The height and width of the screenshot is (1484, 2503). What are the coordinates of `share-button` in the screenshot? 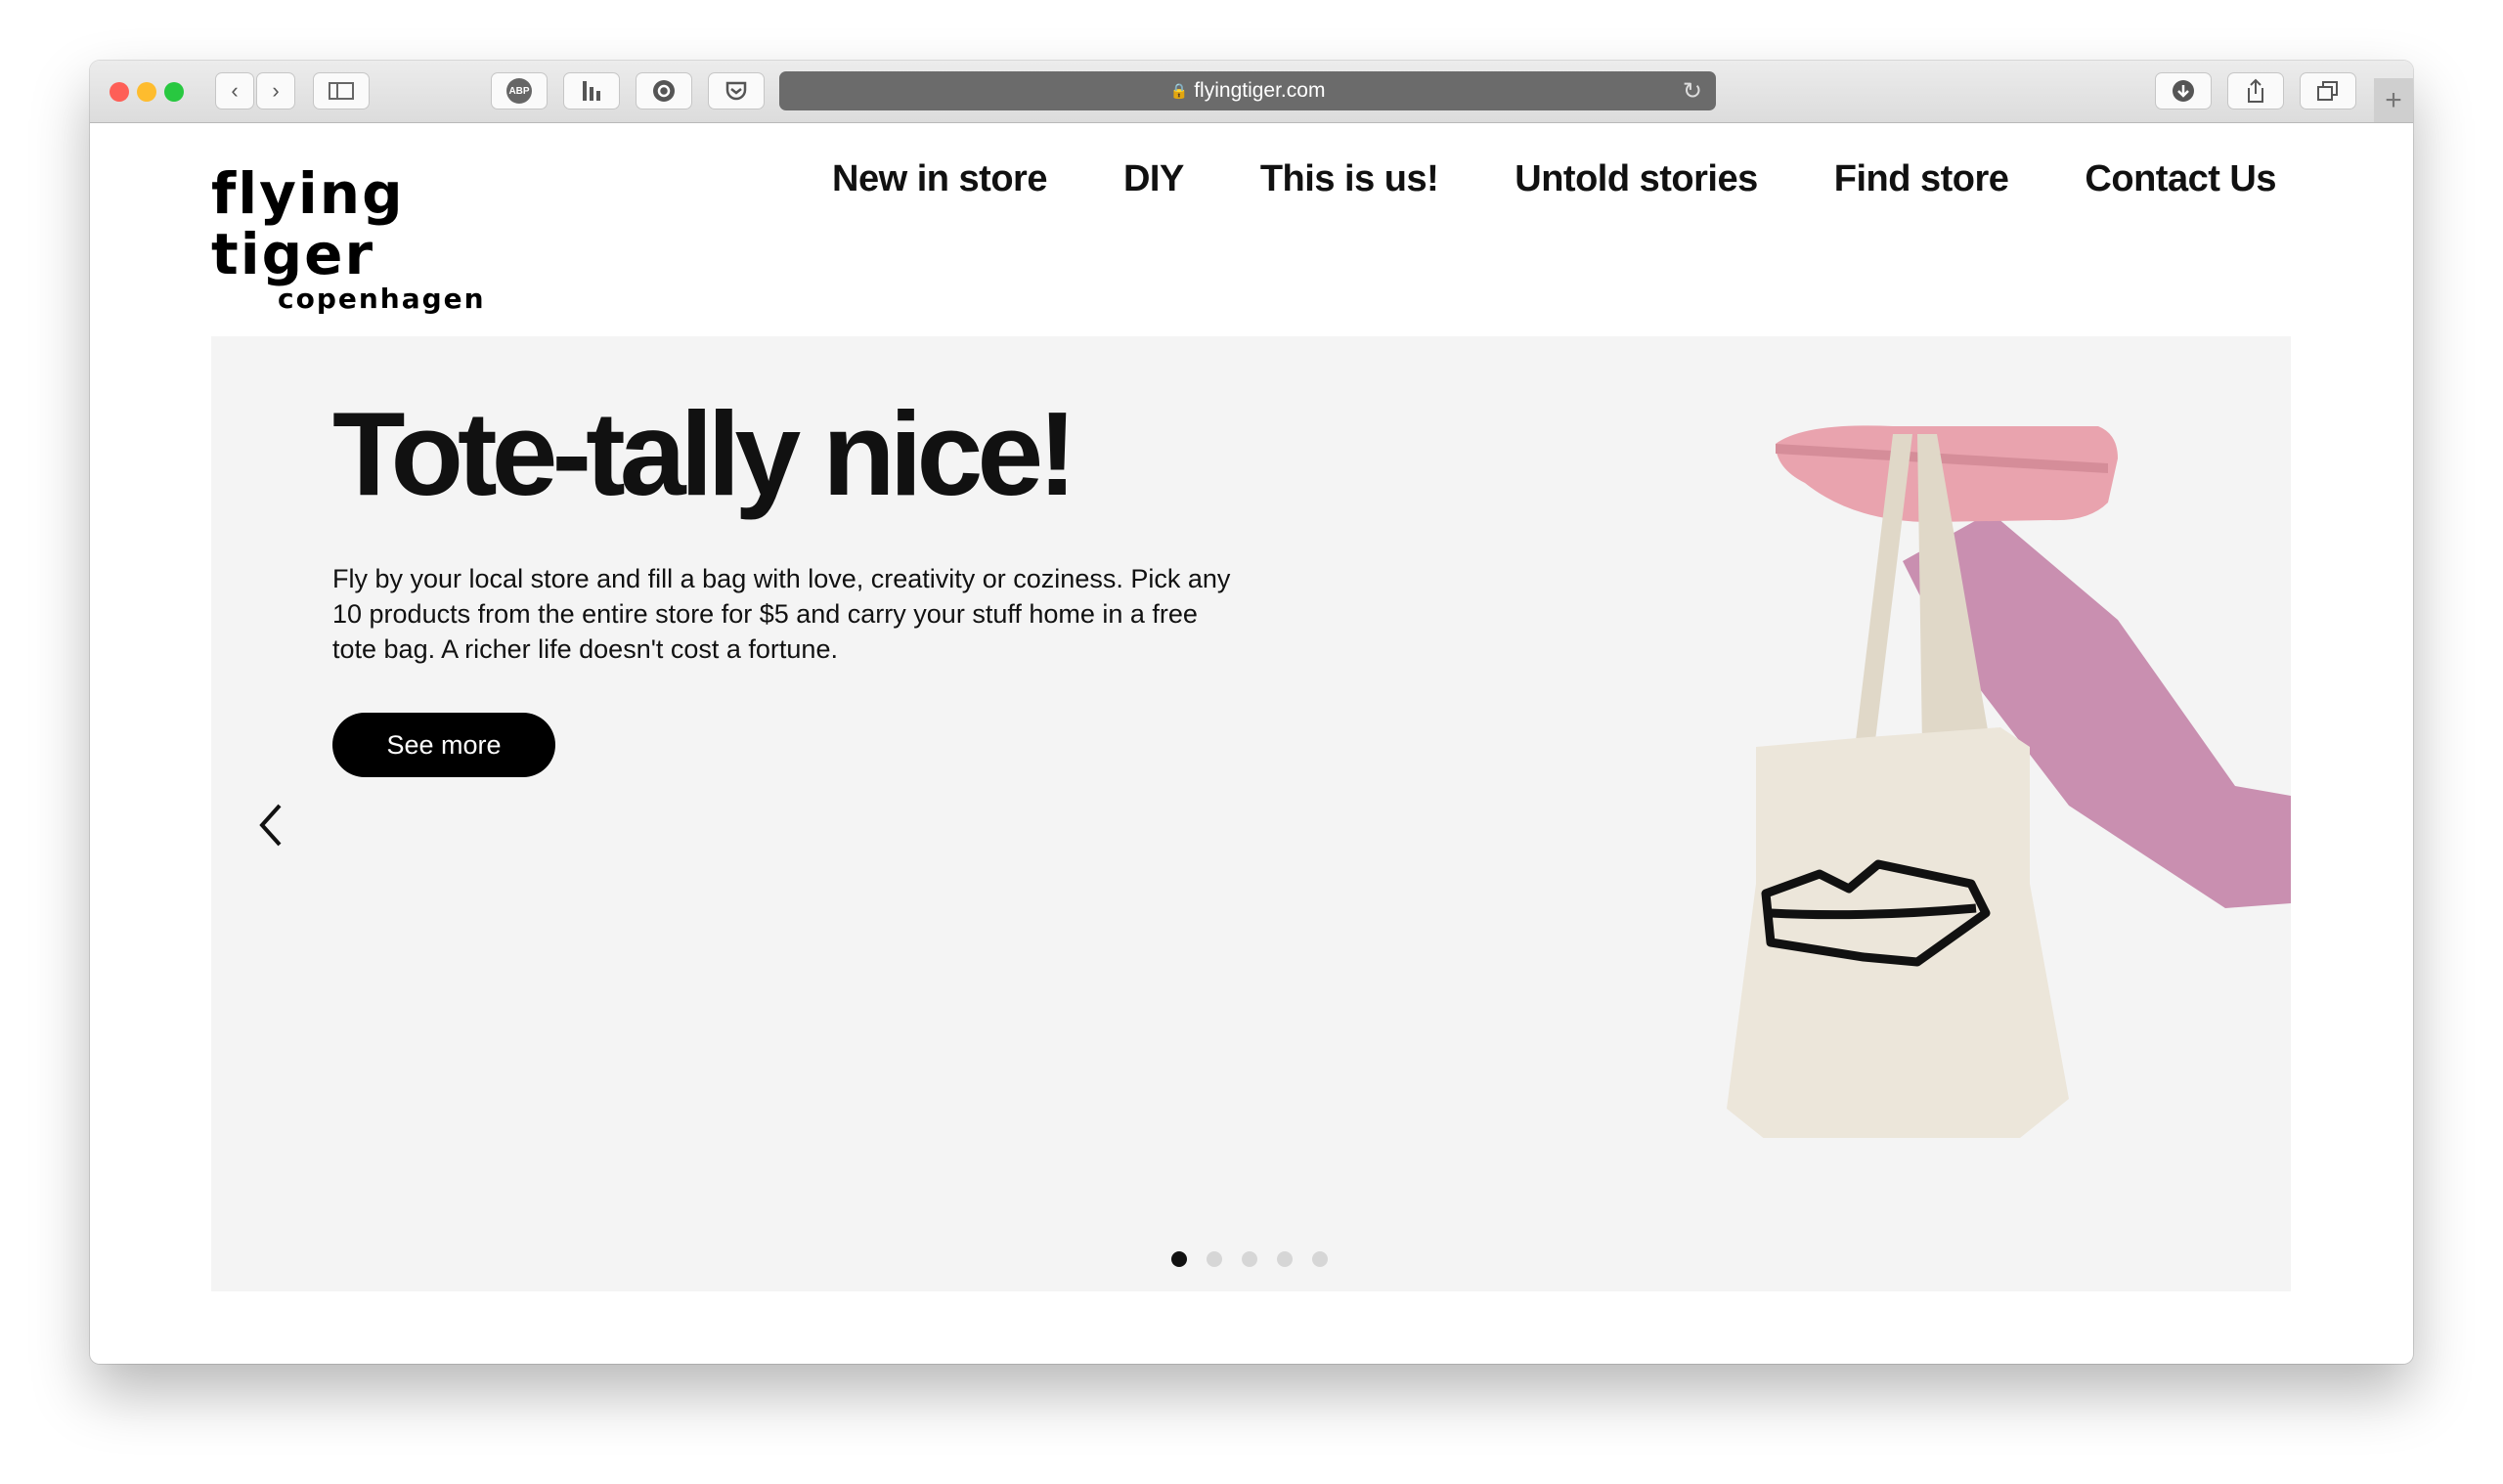 It's located at (2255, 90).